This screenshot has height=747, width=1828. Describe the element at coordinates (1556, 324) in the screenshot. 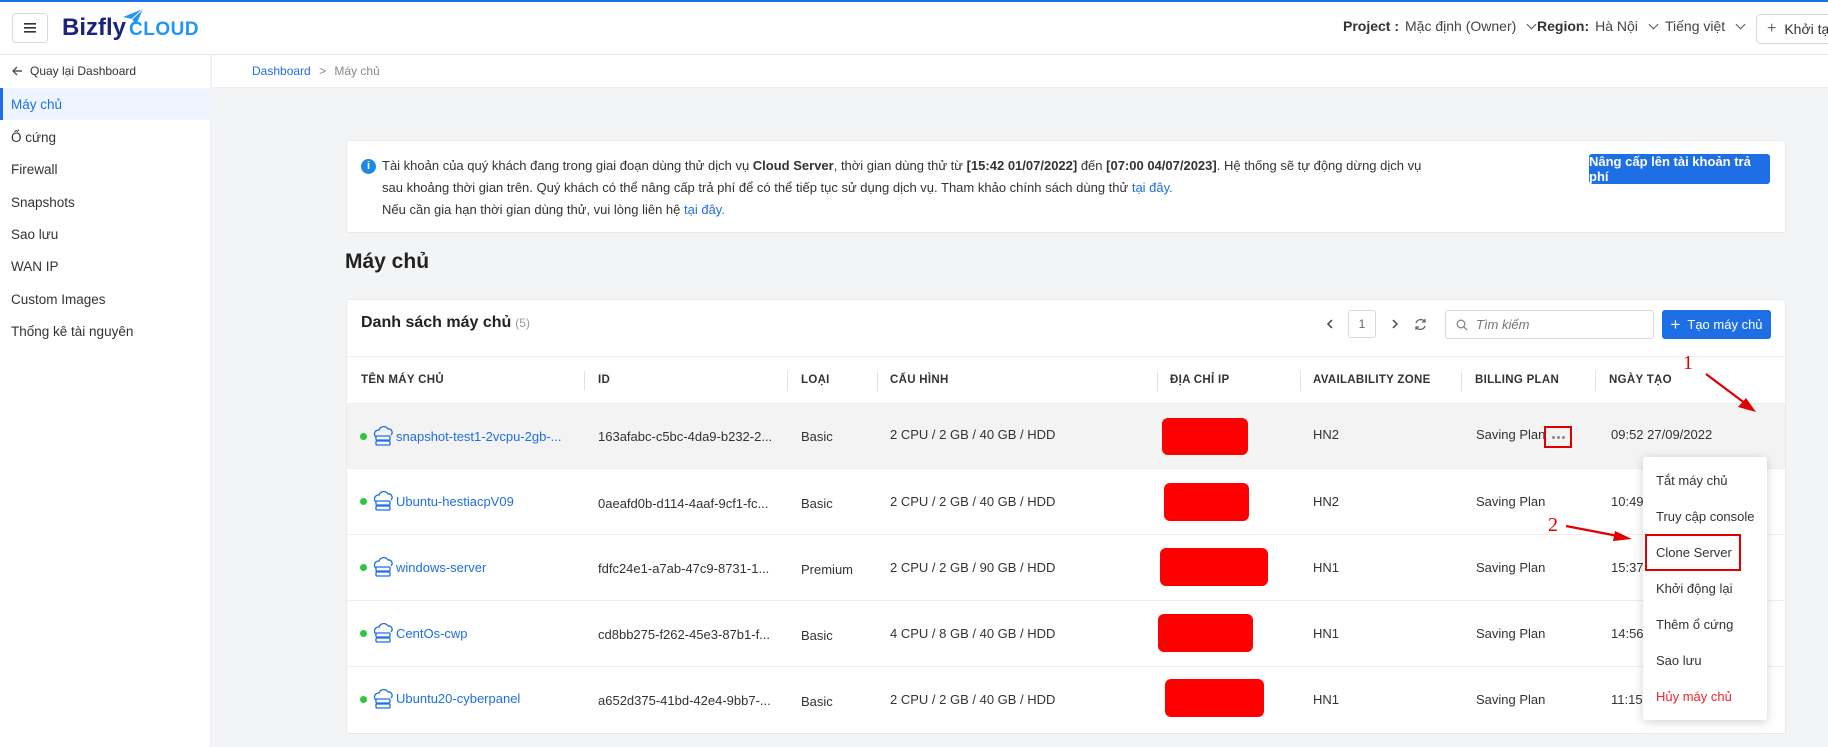

I see `search-input` at that location.